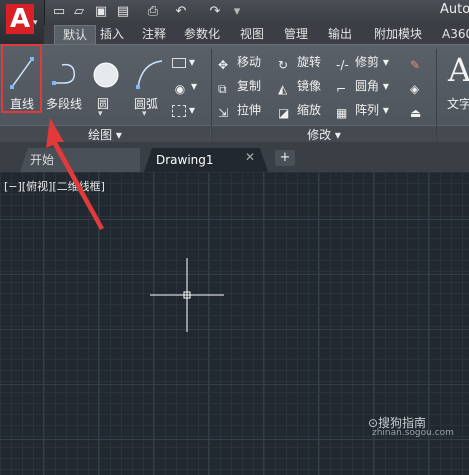  Describe the element at coordinates (457, 104) in the screenshot. I see `text-label: 文字` at that location.